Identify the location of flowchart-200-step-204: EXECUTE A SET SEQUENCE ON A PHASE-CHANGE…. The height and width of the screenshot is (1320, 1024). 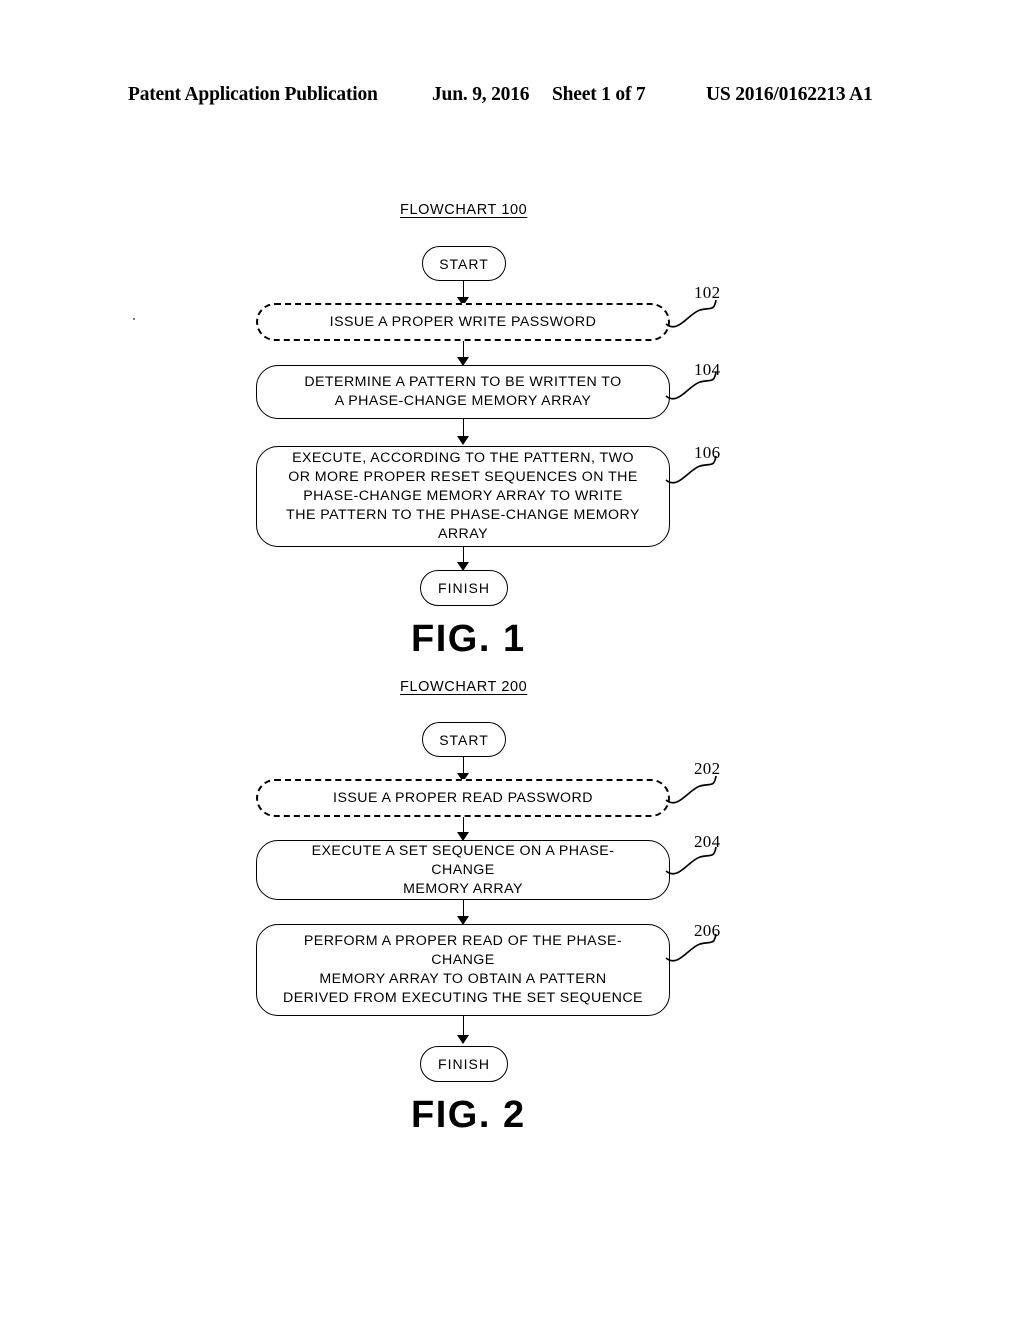
(463, 870).